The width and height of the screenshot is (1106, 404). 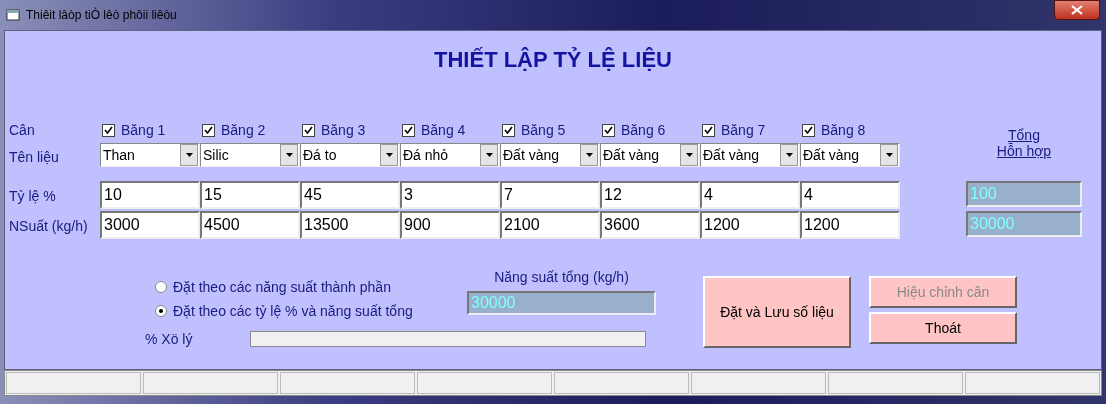 What do you see at coordinates (450, 225) in the screenshot?
I see `output-field: 900` at bounding box center [450, 225].